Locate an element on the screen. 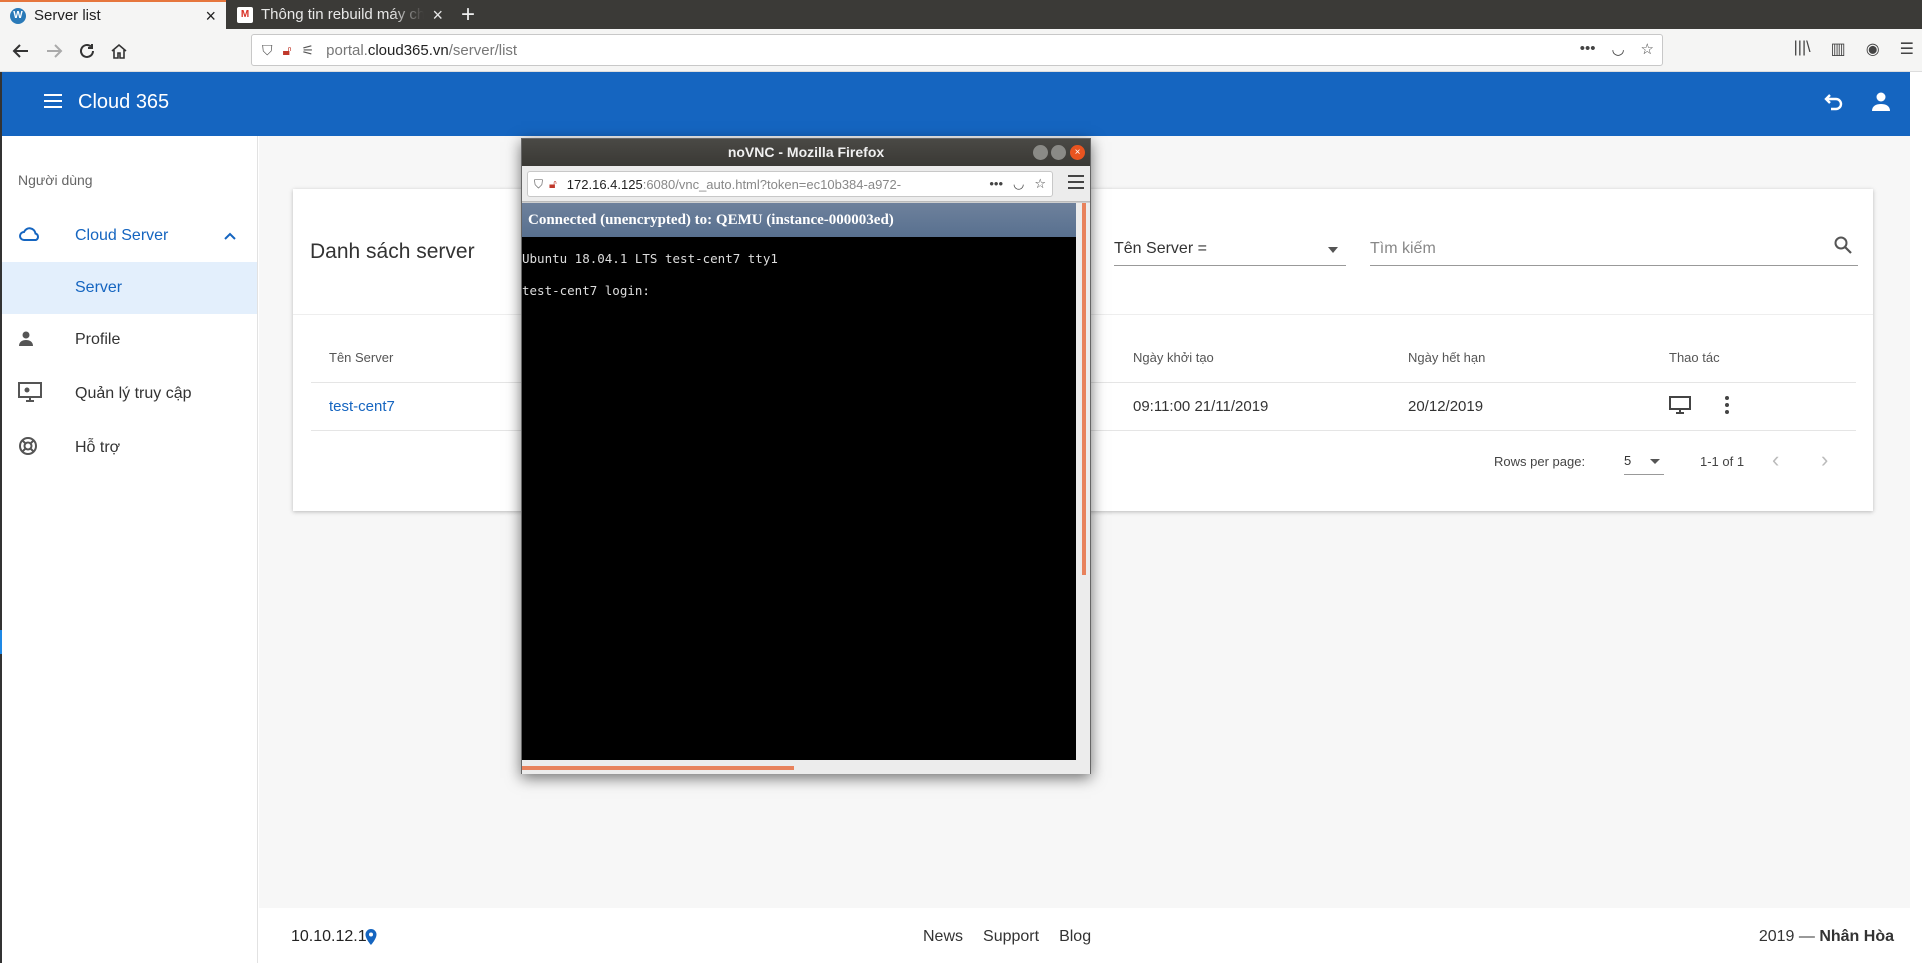 The image size is (1922, 963). library-icon: |||\ is located at coordinates (1802, 49).